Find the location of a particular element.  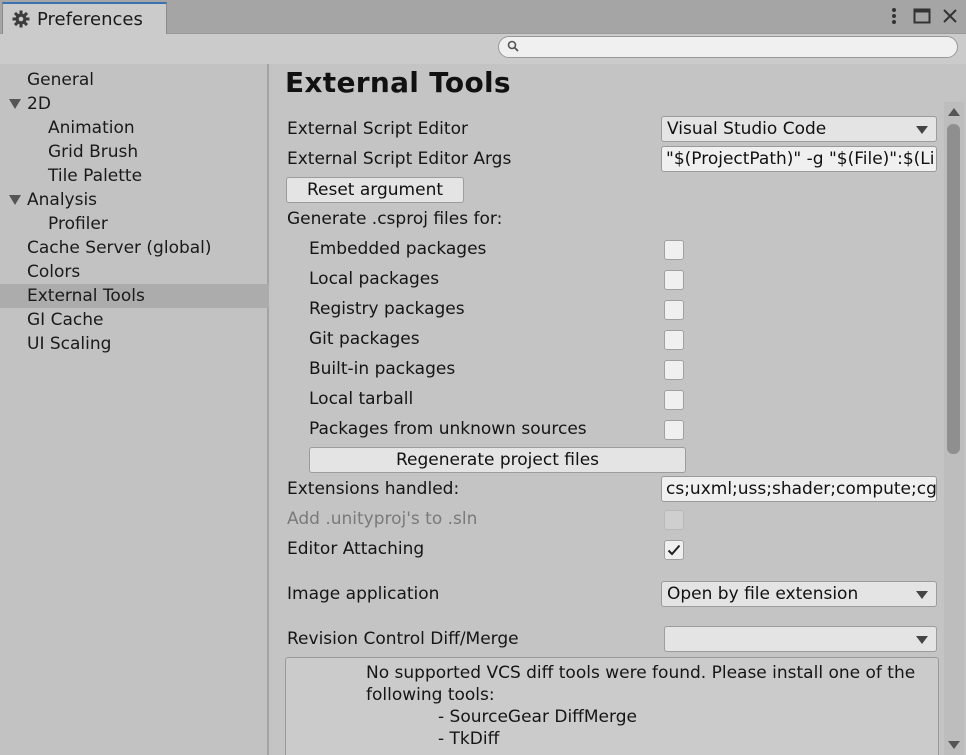

sidebar-item-analysis: Analysis is located at coordinates (134, 200).